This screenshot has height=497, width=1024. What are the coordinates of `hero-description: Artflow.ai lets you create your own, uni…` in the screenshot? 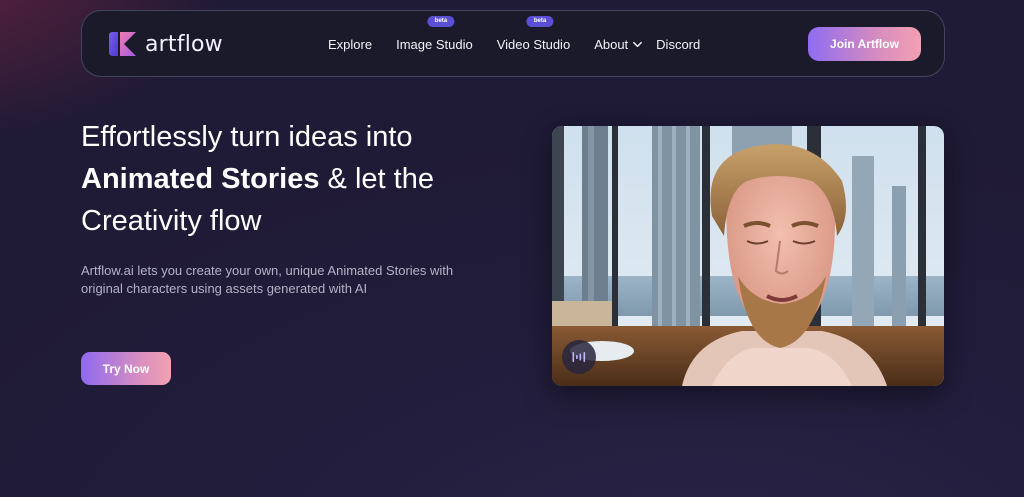 It's located at (267, 279).